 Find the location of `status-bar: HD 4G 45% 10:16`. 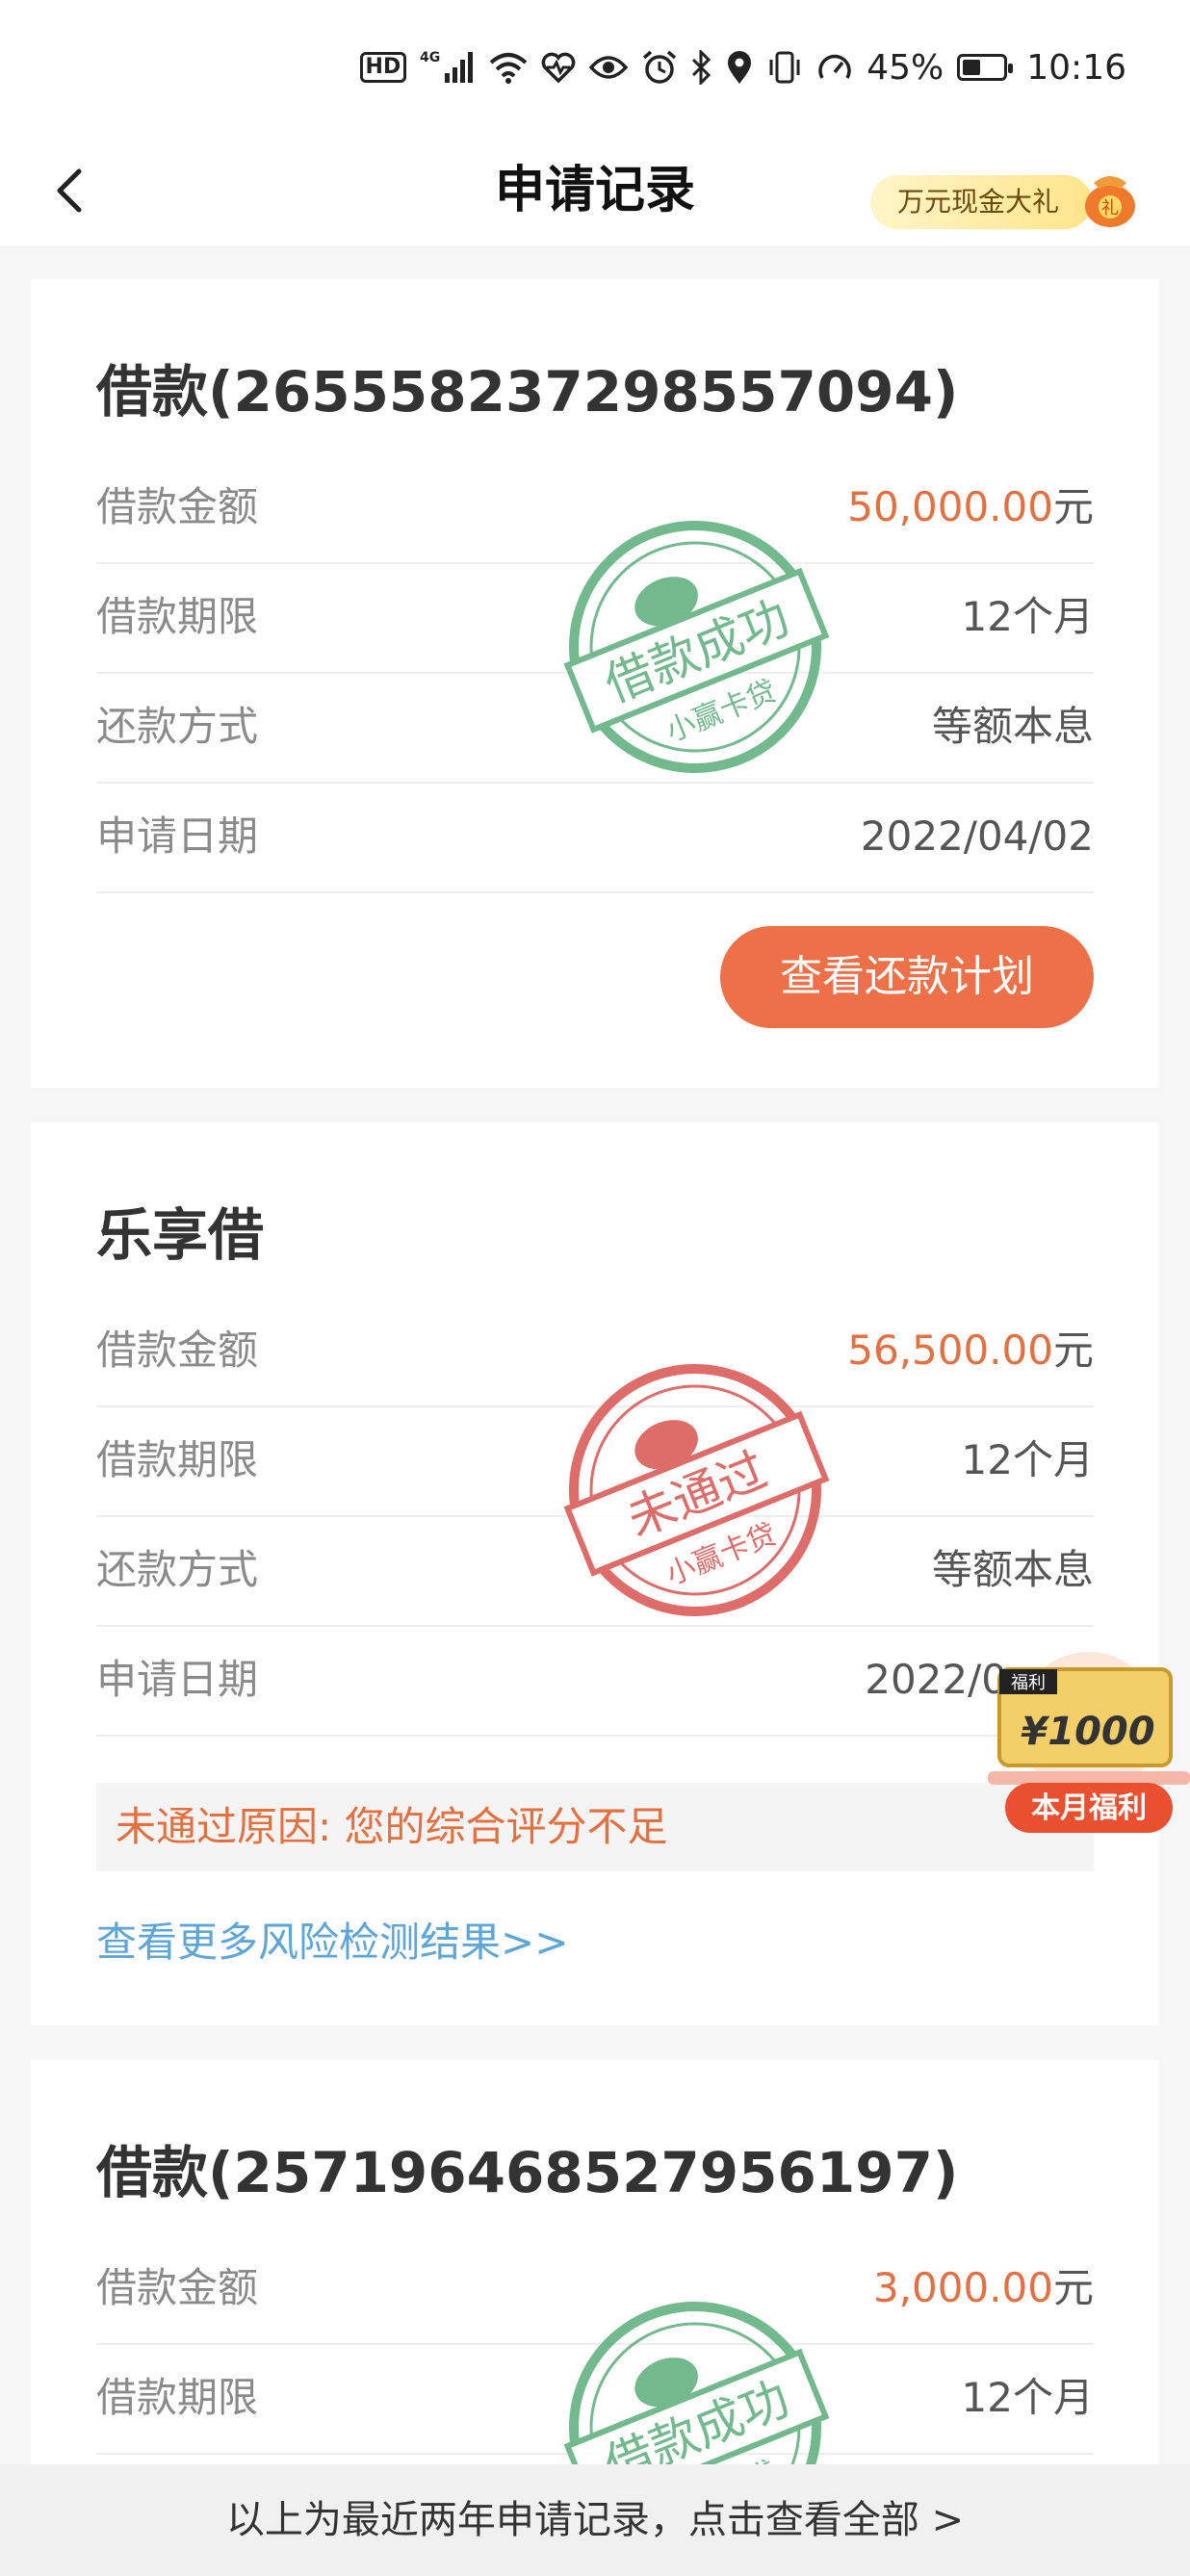

status-bar: HD 4G 45% 10:16 is located at coordinates (595, 67).